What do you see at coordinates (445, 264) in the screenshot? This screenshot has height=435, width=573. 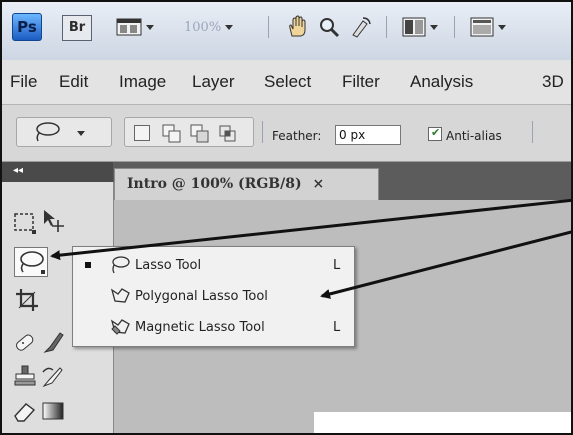 I see `annotation-arrow-to-polygonal-lasso` at bounding box center [445, 264].